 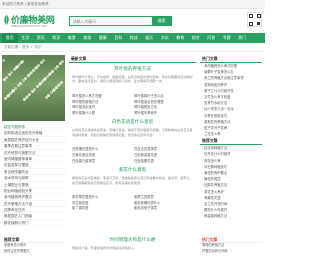 I want to click on bottom-left-title: 推荐文章, so click(x=33, y=239).